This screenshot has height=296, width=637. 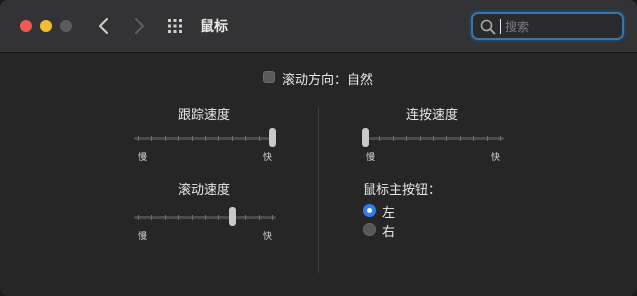 What do you see at coordinates (328, 80) in the screenshot?
I see `scroll-direction-label: 滚动方向：自然` at bounding box center [328, 80].